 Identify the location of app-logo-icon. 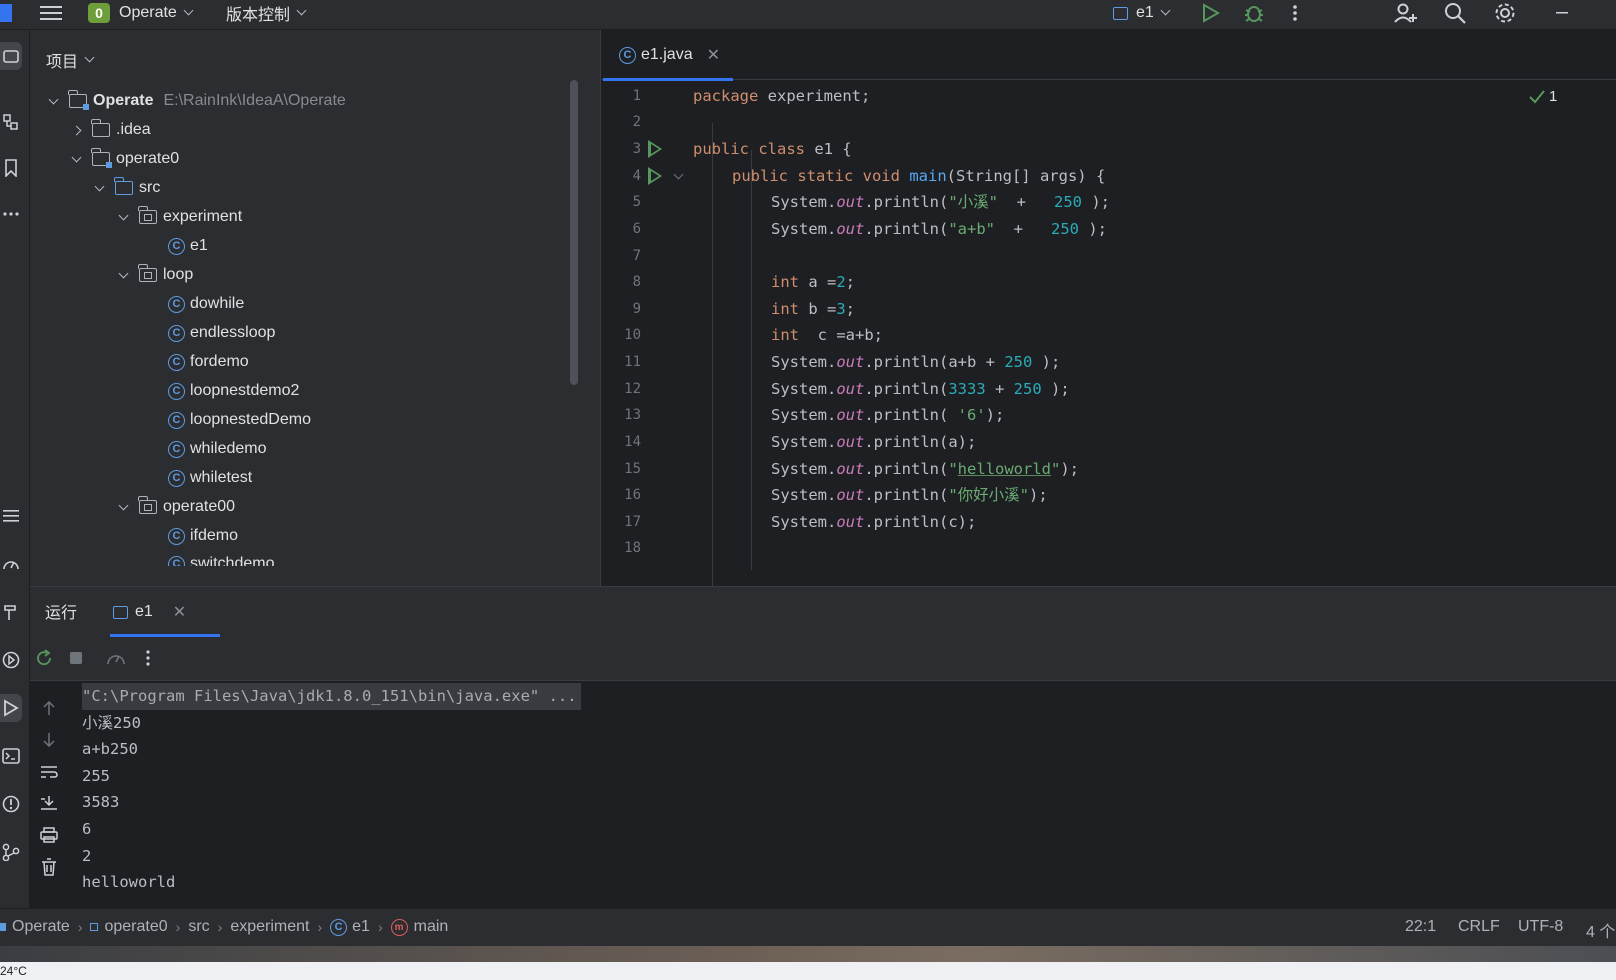
(6, 13).